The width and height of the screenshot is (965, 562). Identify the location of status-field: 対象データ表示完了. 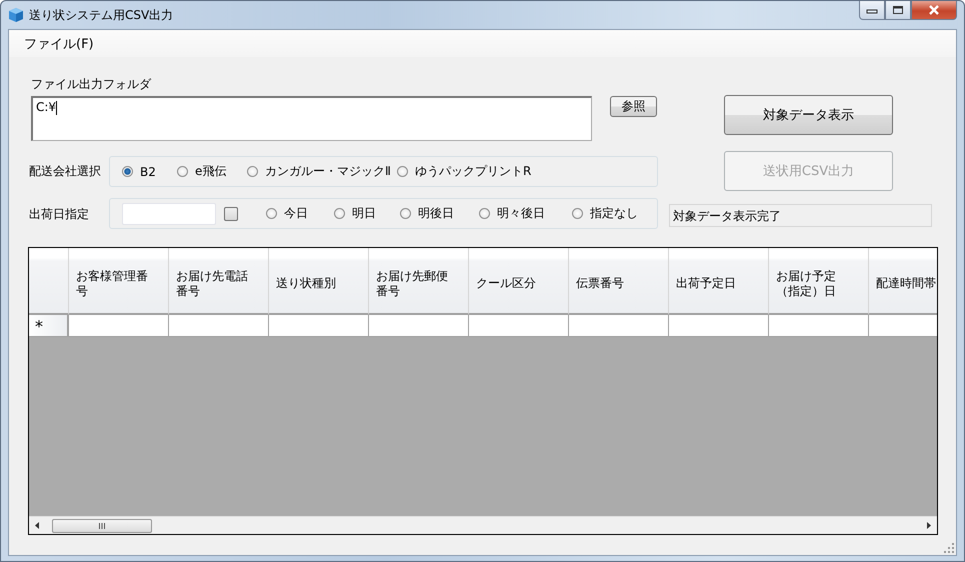
(800, 215).